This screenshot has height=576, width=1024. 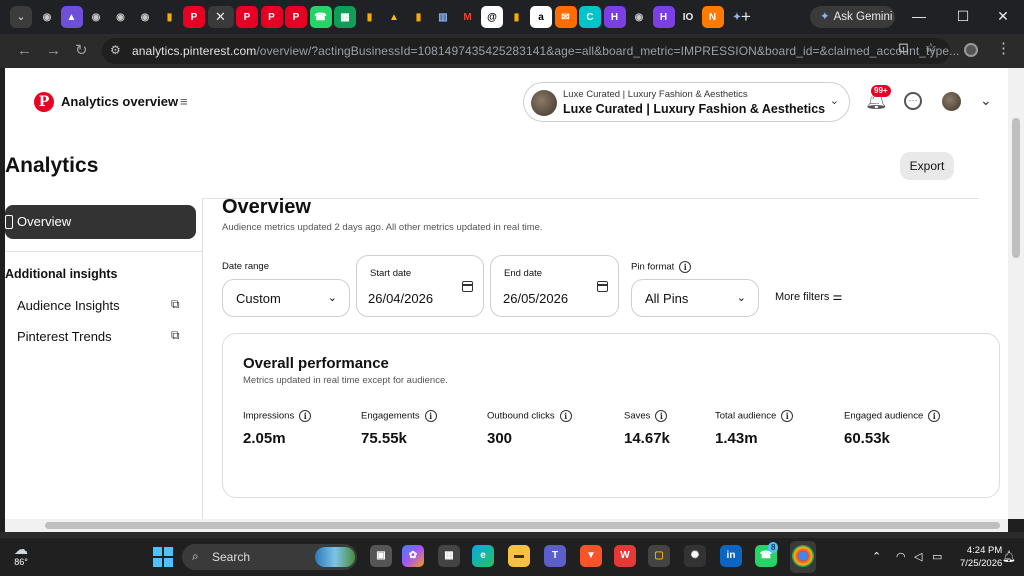 What do you see at coordinates (963, 16) in the screenshot?
I see `maximize-icon: ☐` at bounding box center [963, 16].